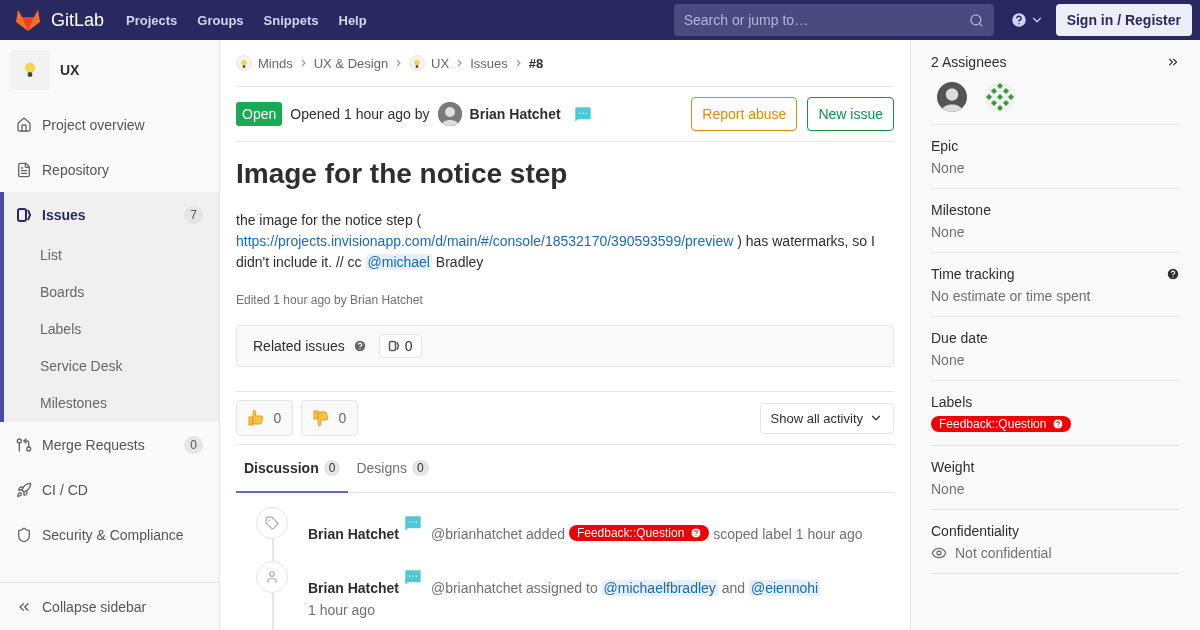 The height and width of the screenshot is (630, 1200). Describe the element at coordinates (497, 534) in the screenshot. I see `note-text: @brianhatchet added` at that location.